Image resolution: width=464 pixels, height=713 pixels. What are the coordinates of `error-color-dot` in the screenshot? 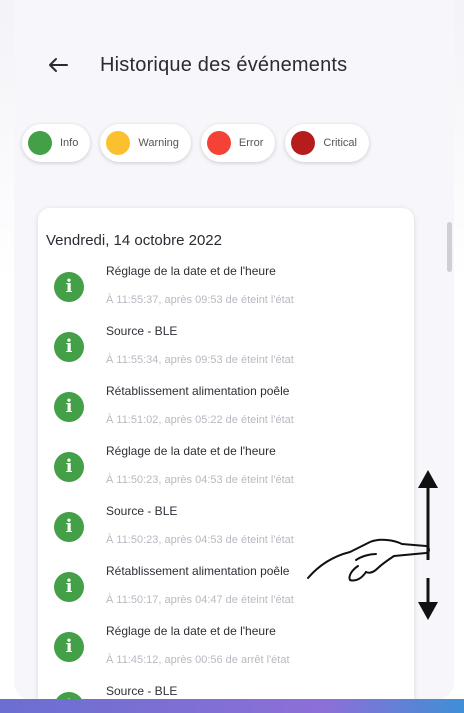 It's located at (218, 143).